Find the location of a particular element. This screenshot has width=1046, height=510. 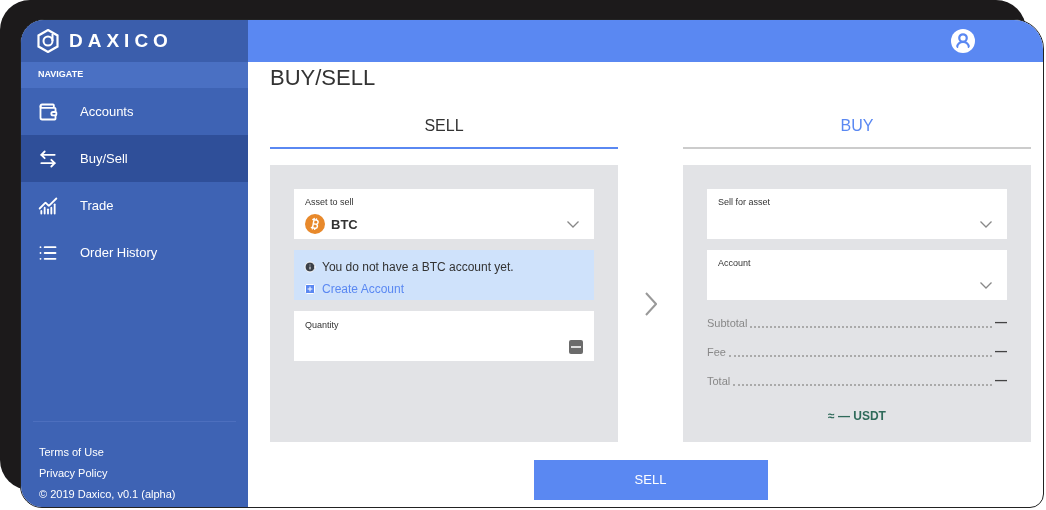

calculator-icon is located at coordinates (576, 346).